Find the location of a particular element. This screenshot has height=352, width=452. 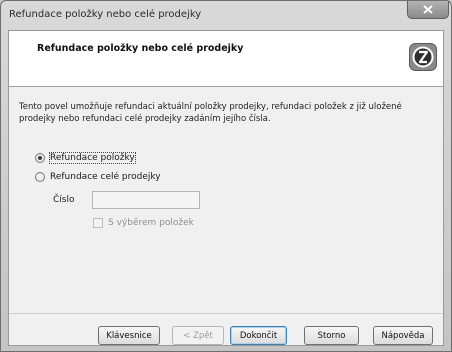

number-input is located at coordinates (146, 200).